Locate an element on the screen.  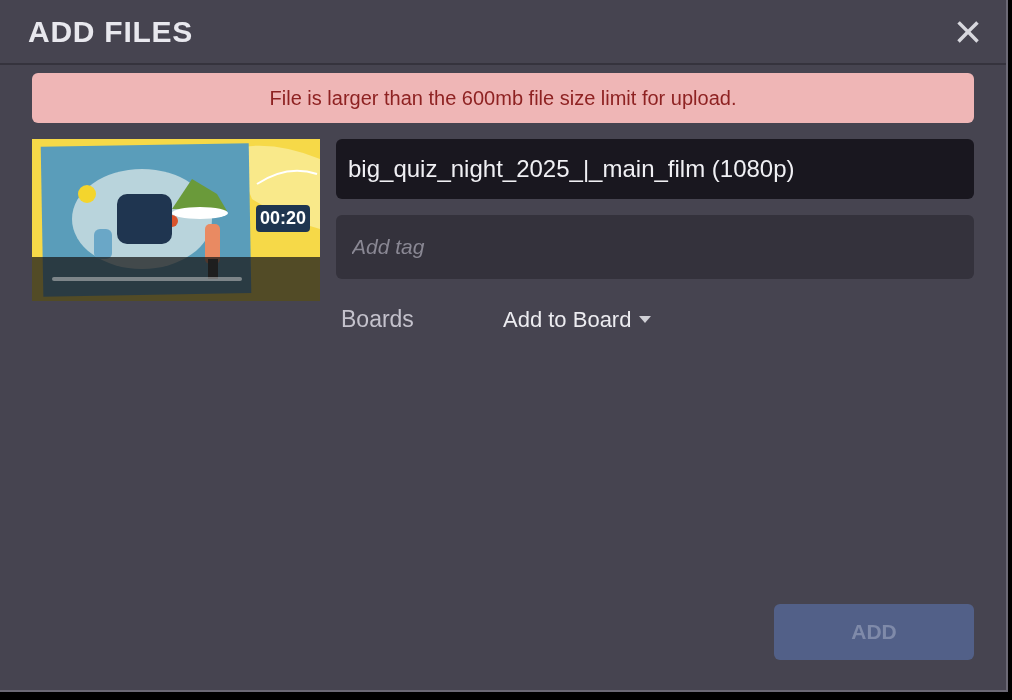
add-to-board-dropdown: Add to Board is located at coordinates (577, 319).